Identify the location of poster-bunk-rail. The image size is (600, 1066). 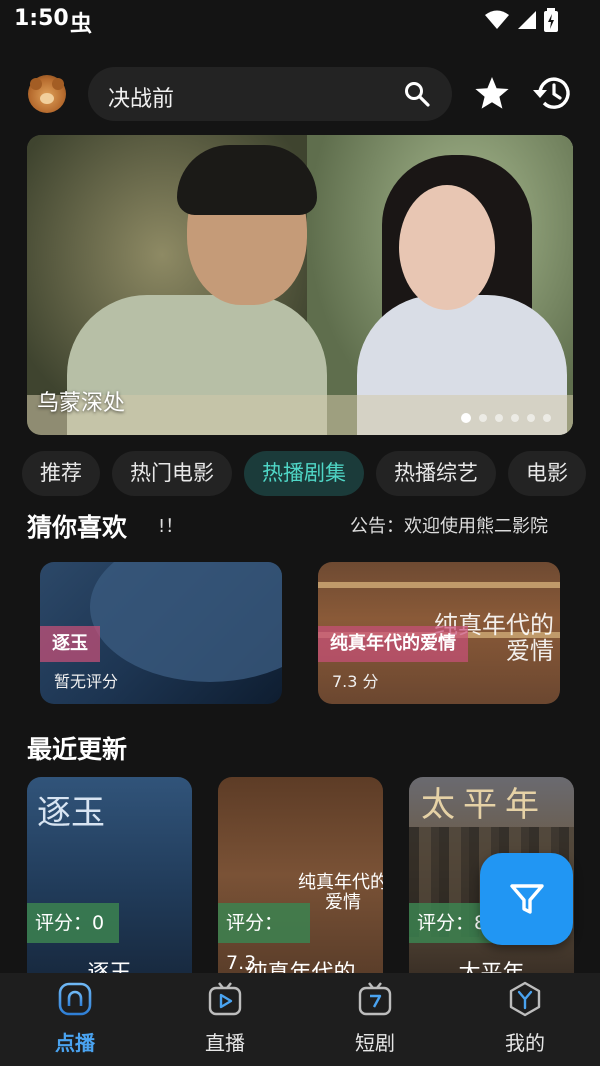
(439, 585).